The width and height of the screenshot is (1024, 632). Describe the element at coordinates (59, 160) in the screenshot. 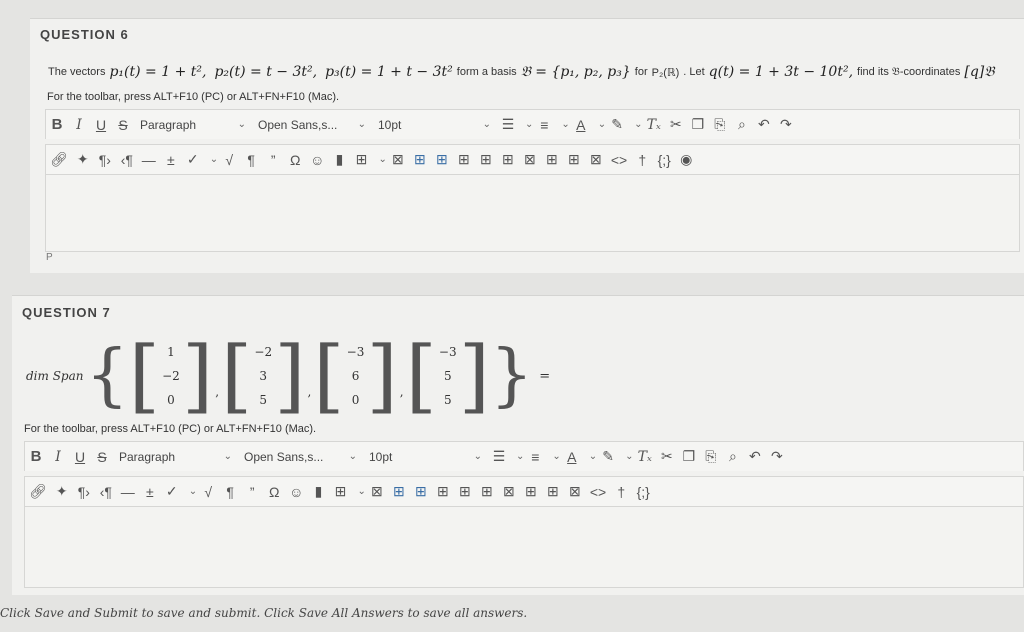

I see `link-icon: 🔗︎` at that location.